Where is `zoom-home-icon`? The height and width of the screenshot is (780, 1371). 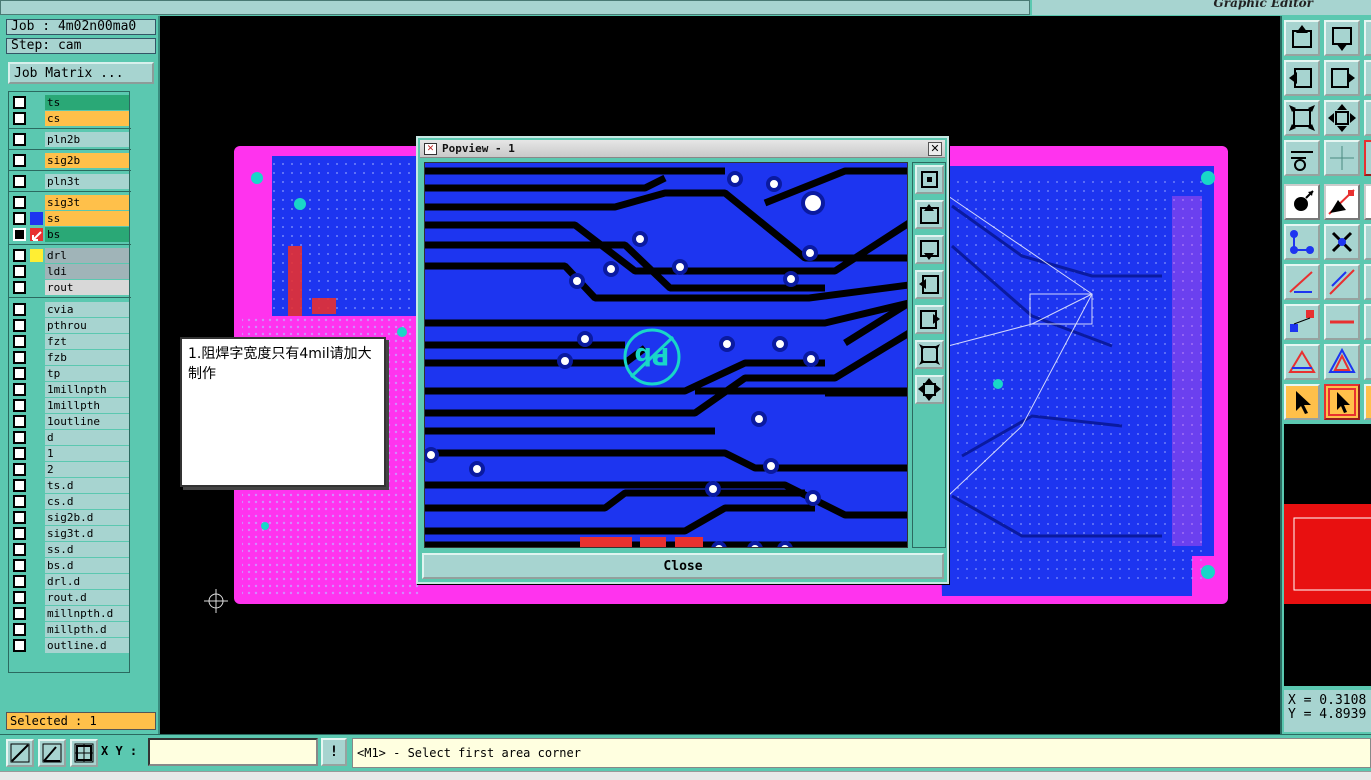
zoom-home-icon is located at coordinates (929, 179).